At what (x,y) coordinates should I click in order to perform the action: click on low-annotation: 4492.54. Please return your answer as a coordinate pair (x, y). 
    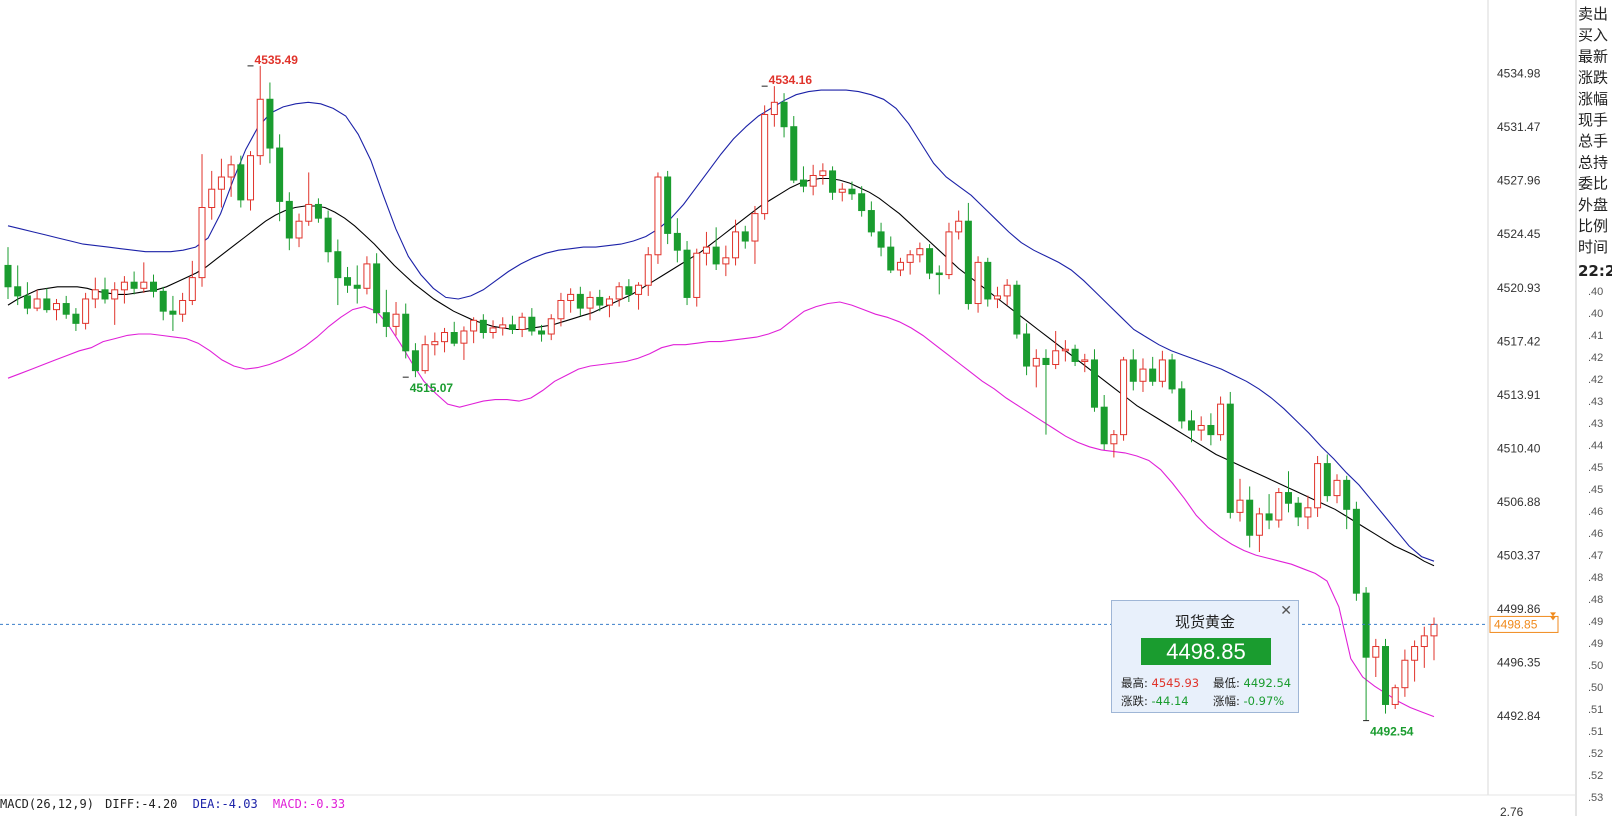
    Looking at the image, I should click on (1392, 732).